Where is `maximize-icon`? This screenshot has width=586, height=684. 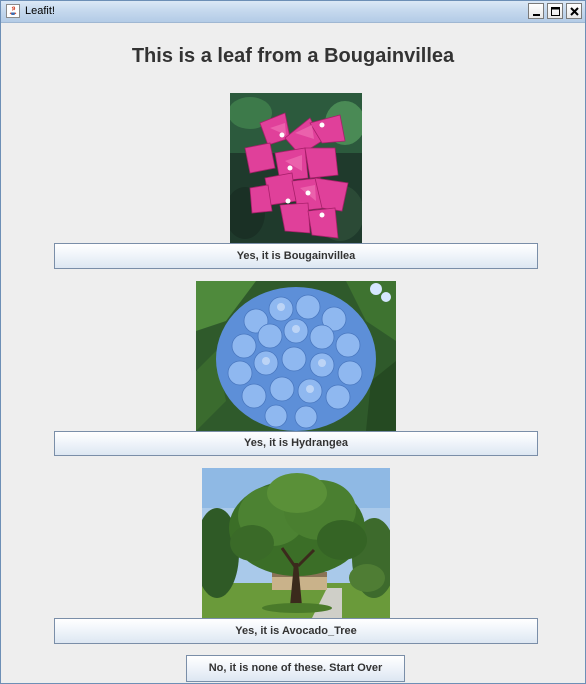 maximize-icon is located at coordinates (555, 11).